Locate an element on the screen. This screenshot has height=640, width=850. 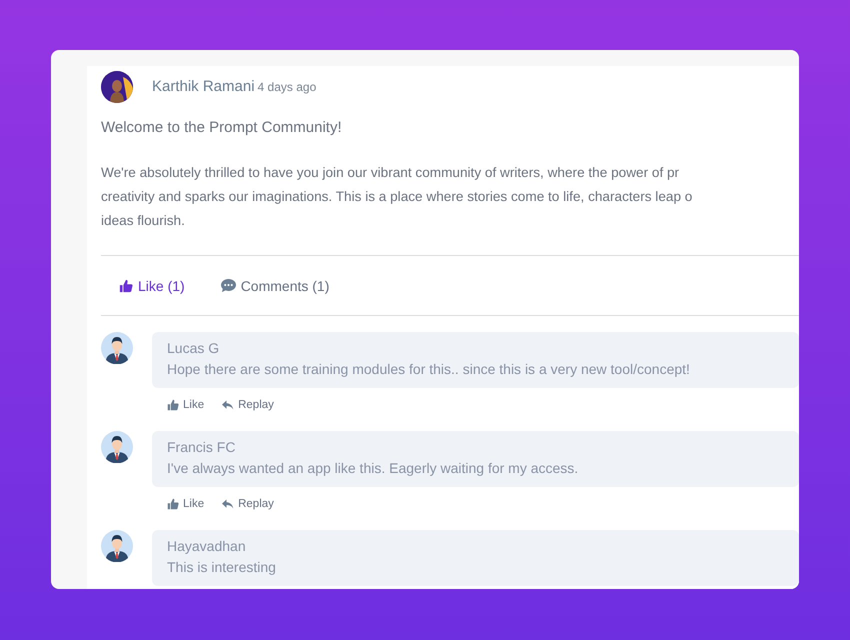
post-body: We're absolutely thrilled to have you join our vibrant community of writers, where the power of pr creativity and sparks our imaginations. This is a place where stories come to life, characters leap o ideas flourish. is located at coordinates (397, 197).